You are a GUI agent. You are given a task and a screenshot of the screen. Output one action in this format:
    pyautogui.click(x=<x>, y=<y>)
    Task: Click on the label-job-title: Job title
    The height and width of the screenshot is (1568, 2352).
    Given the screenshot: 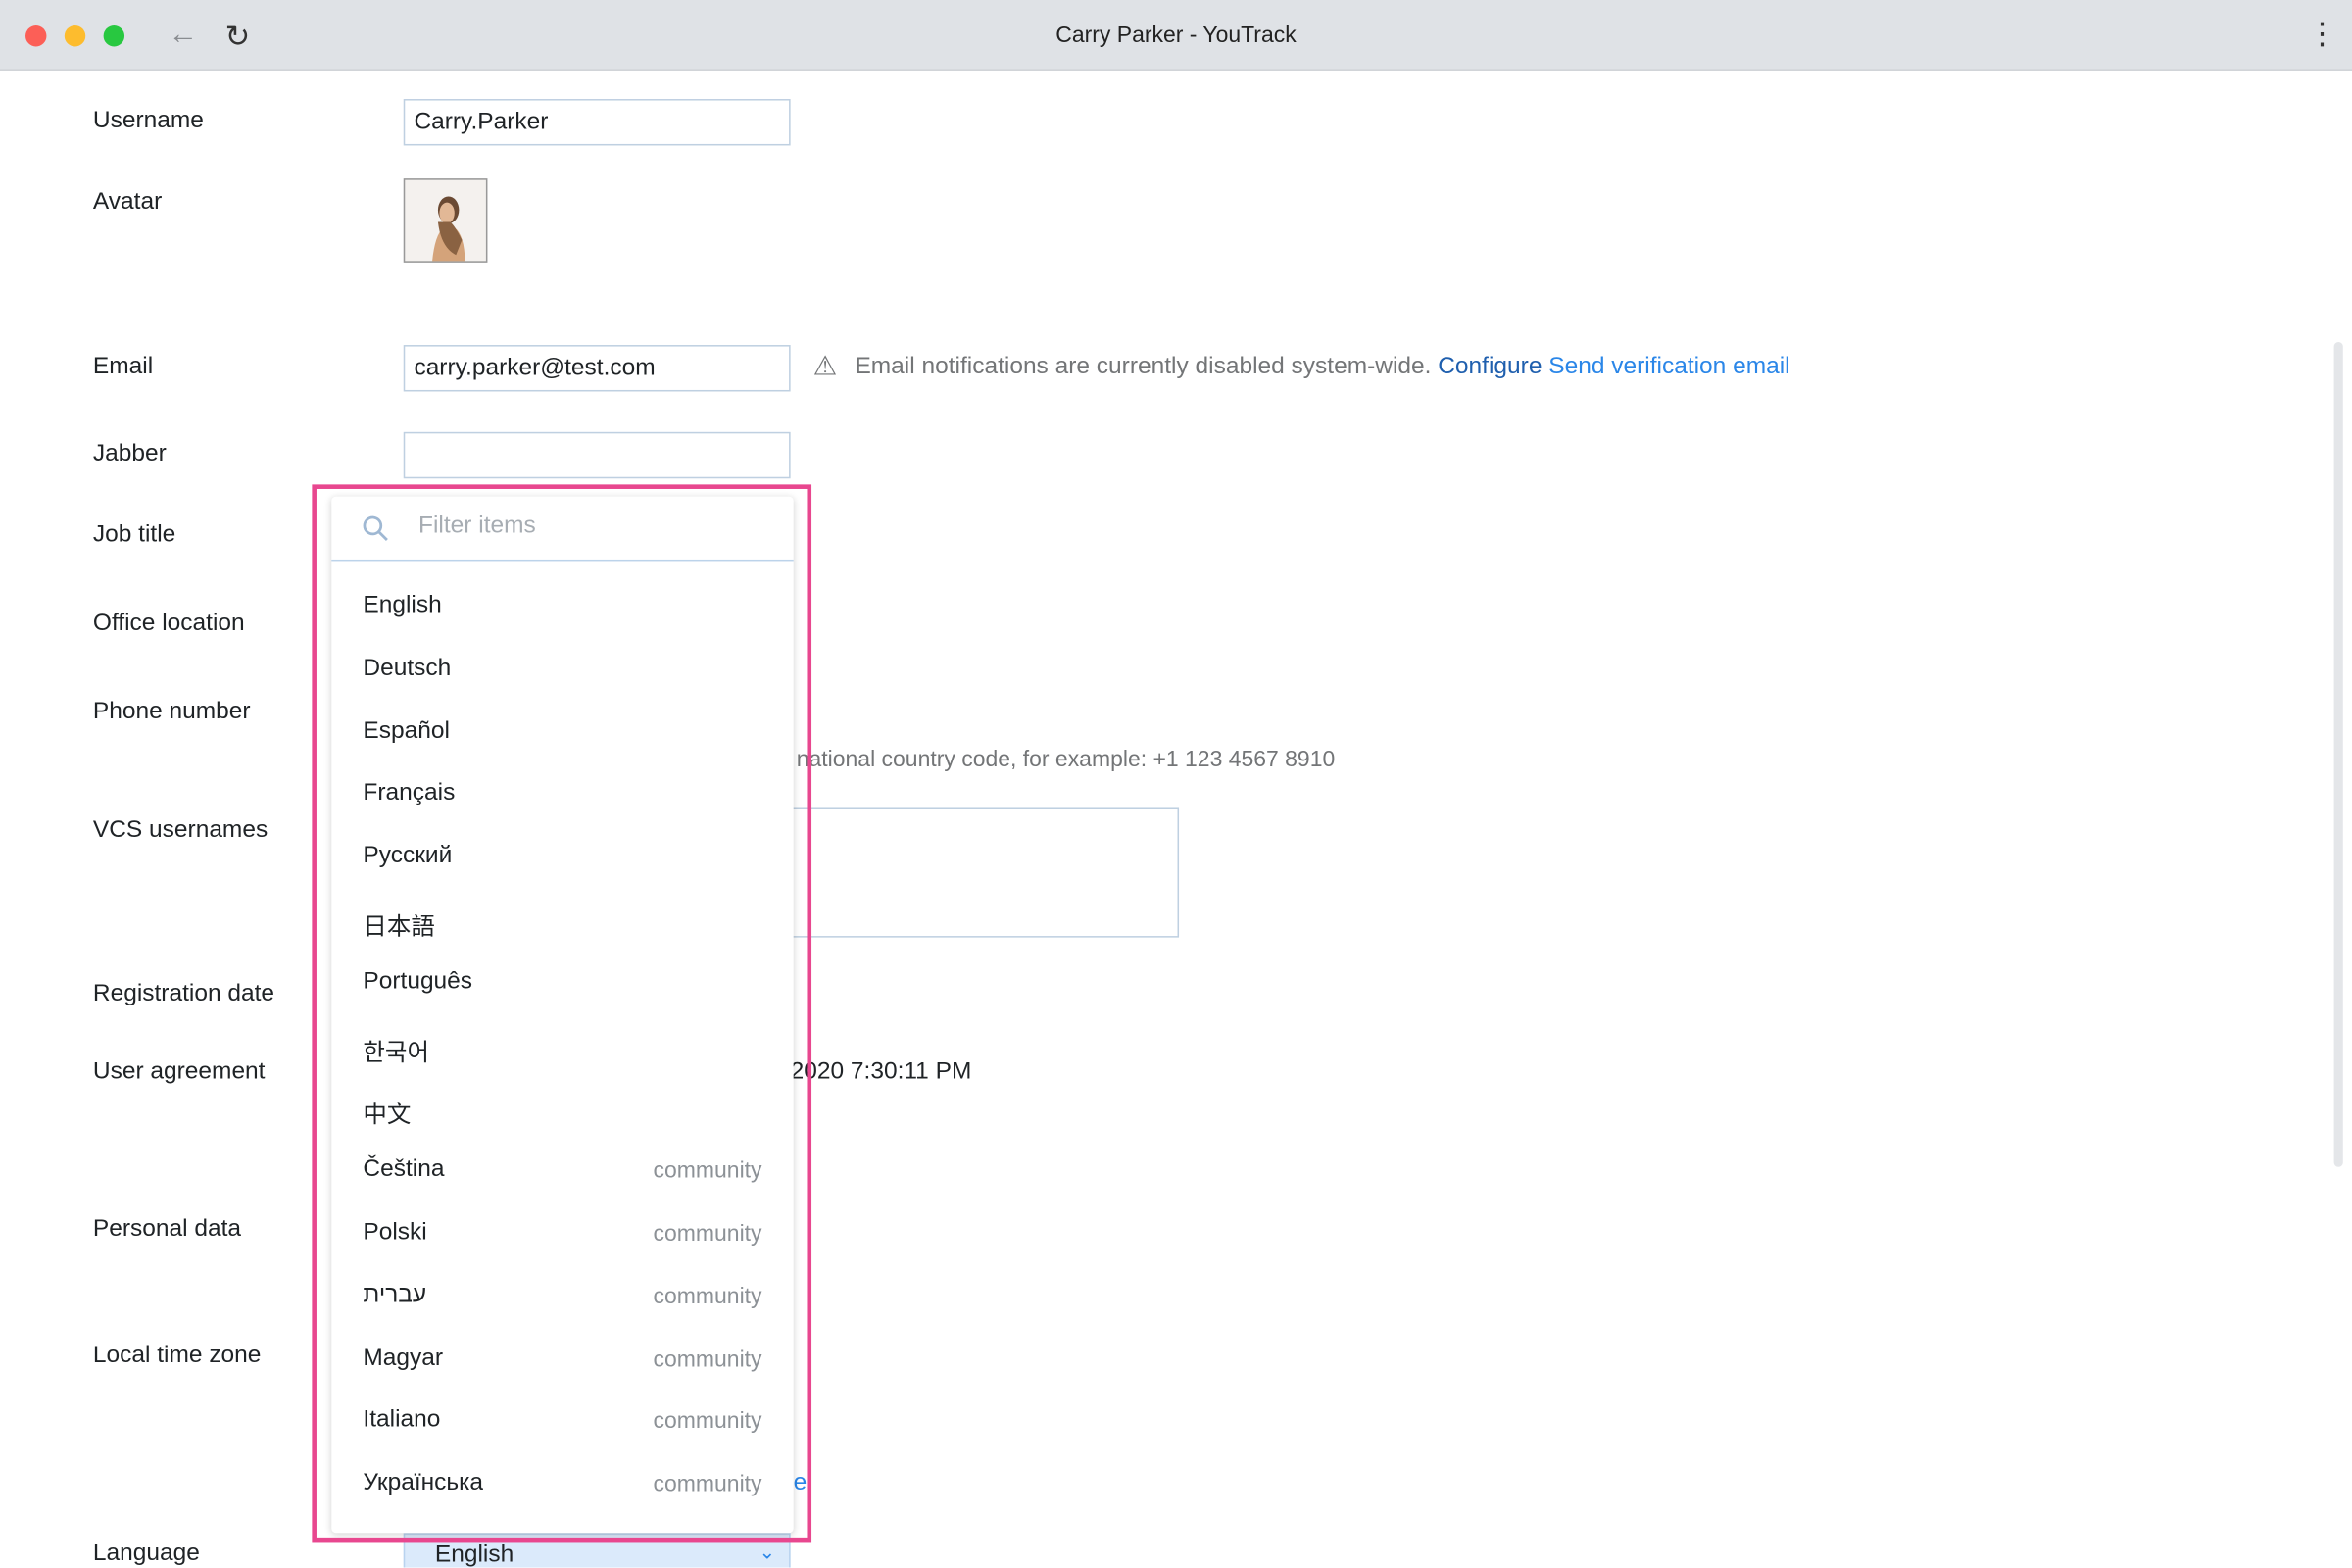 What is the action you would take?
    pyautogui.click(x=134, y=534)
    